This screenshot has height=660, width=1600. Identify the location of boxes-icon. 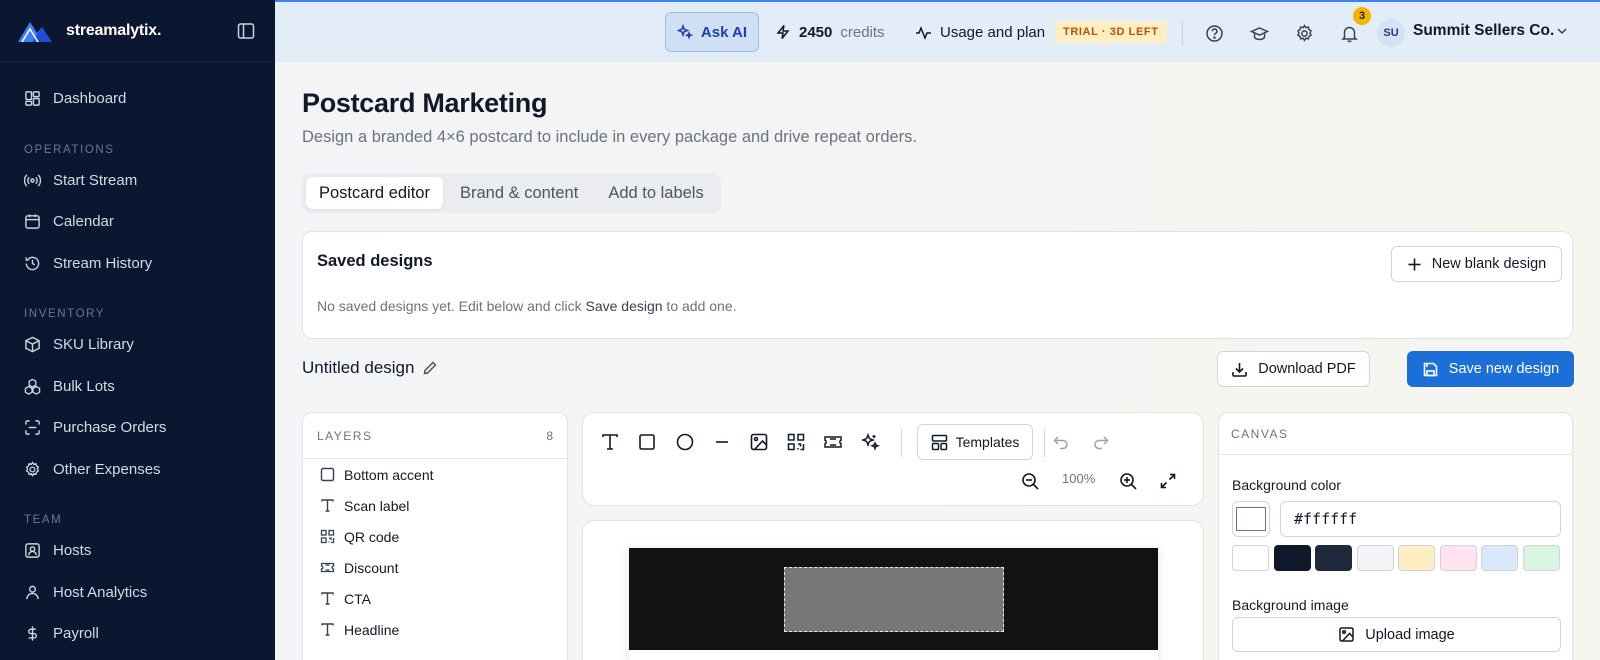
(32, 386).